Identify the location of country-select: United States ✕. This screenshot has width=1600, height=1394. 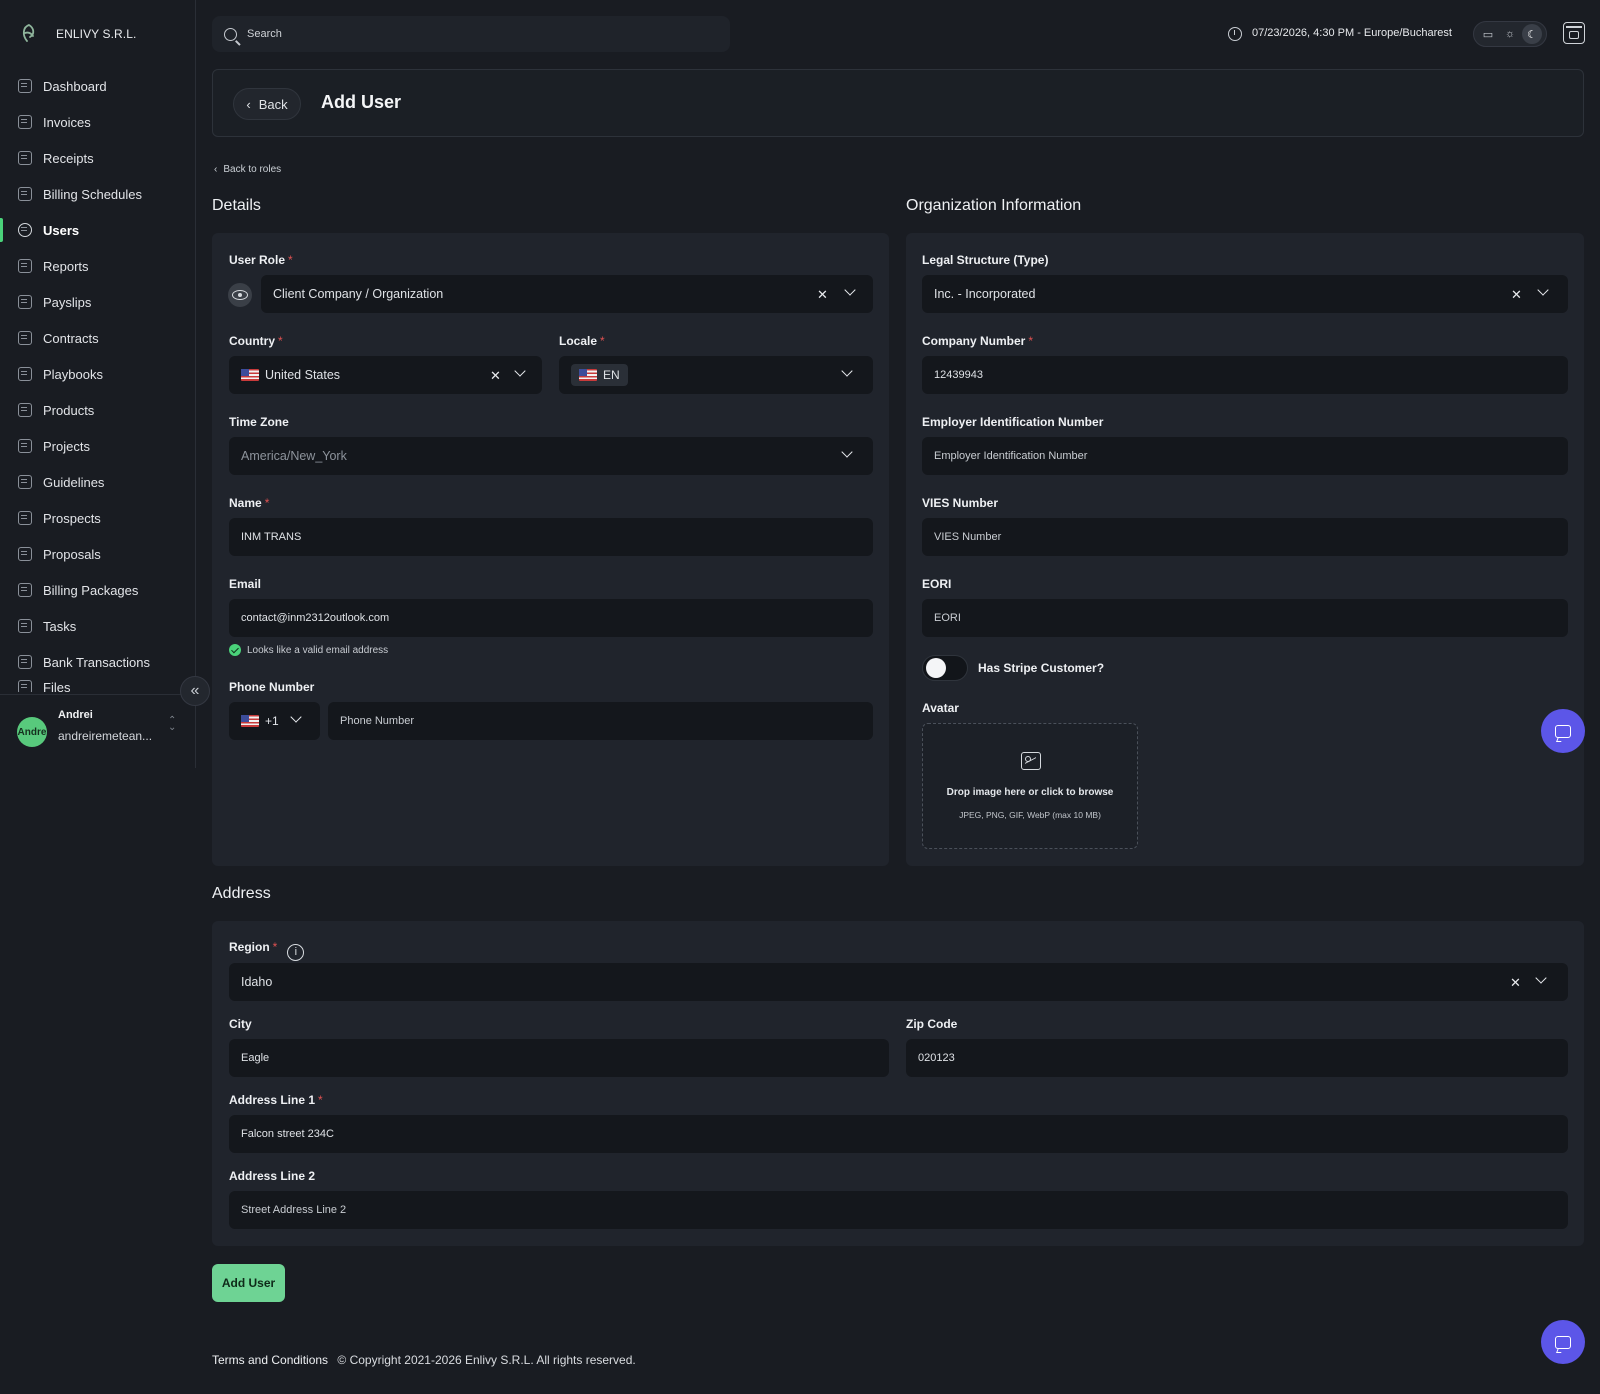
(385, 375).